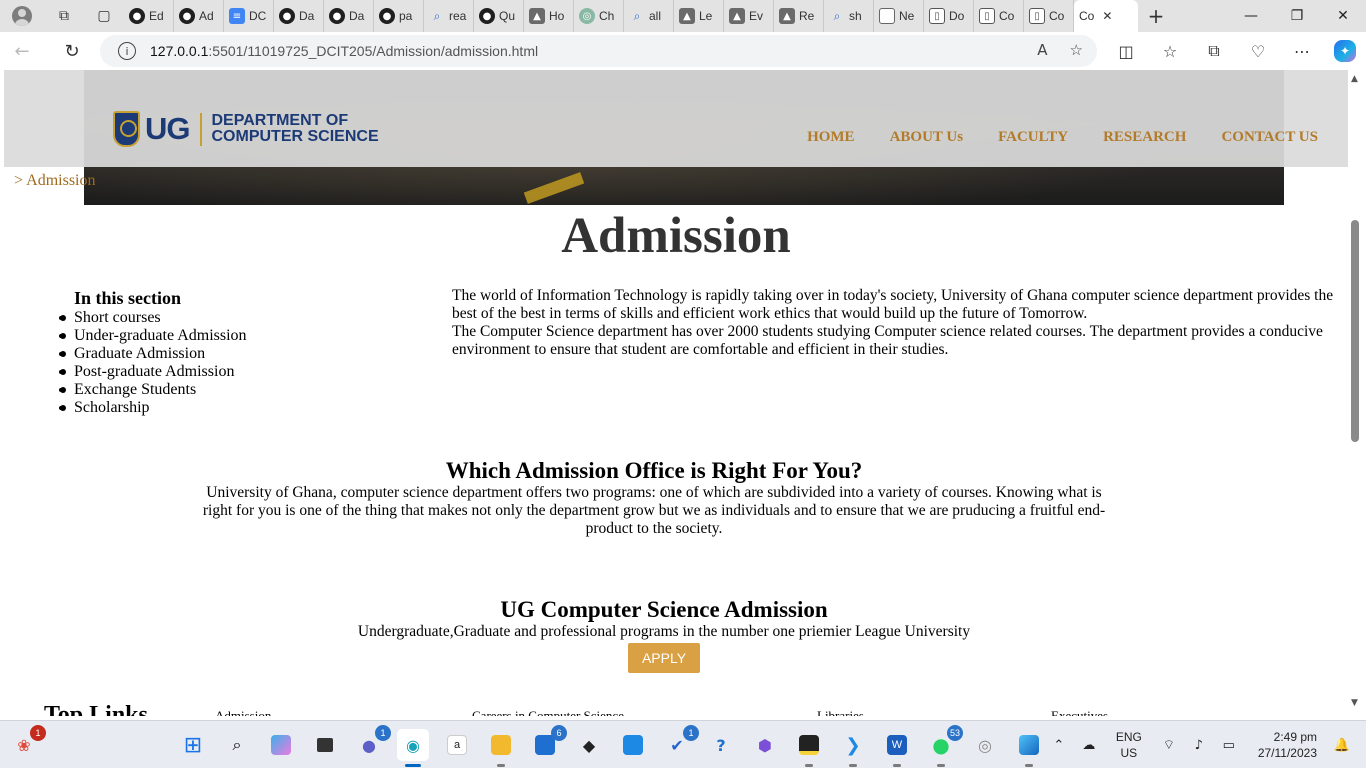 Image resolution: width=1366 pixels, height=768 pixels. Describe the element at coordinates (153, 318) in the screenshot. I see `section-nav-item-short-courses: Short courses` at that location.